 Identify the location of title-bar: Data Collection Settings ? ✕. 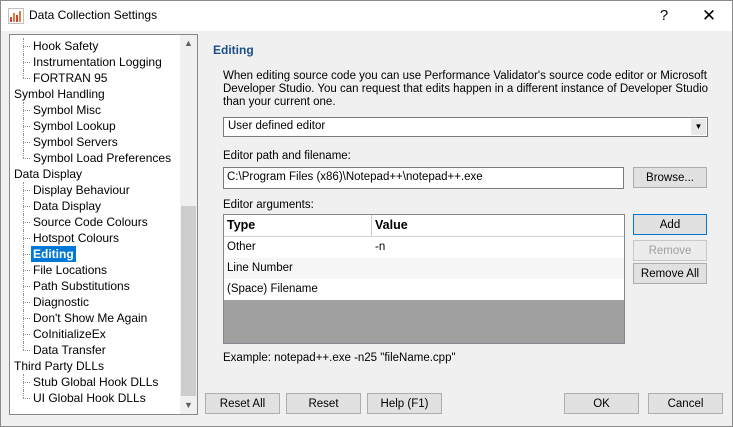
(366, 16).